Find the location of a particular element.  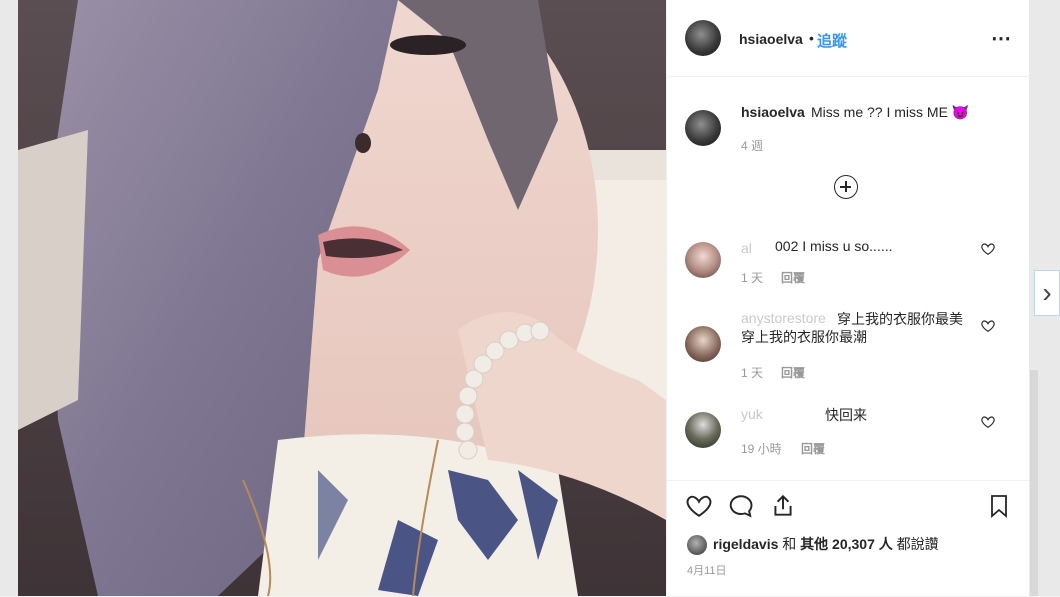

caption-username: hsiaoelva is located at coordinates (773, 112).